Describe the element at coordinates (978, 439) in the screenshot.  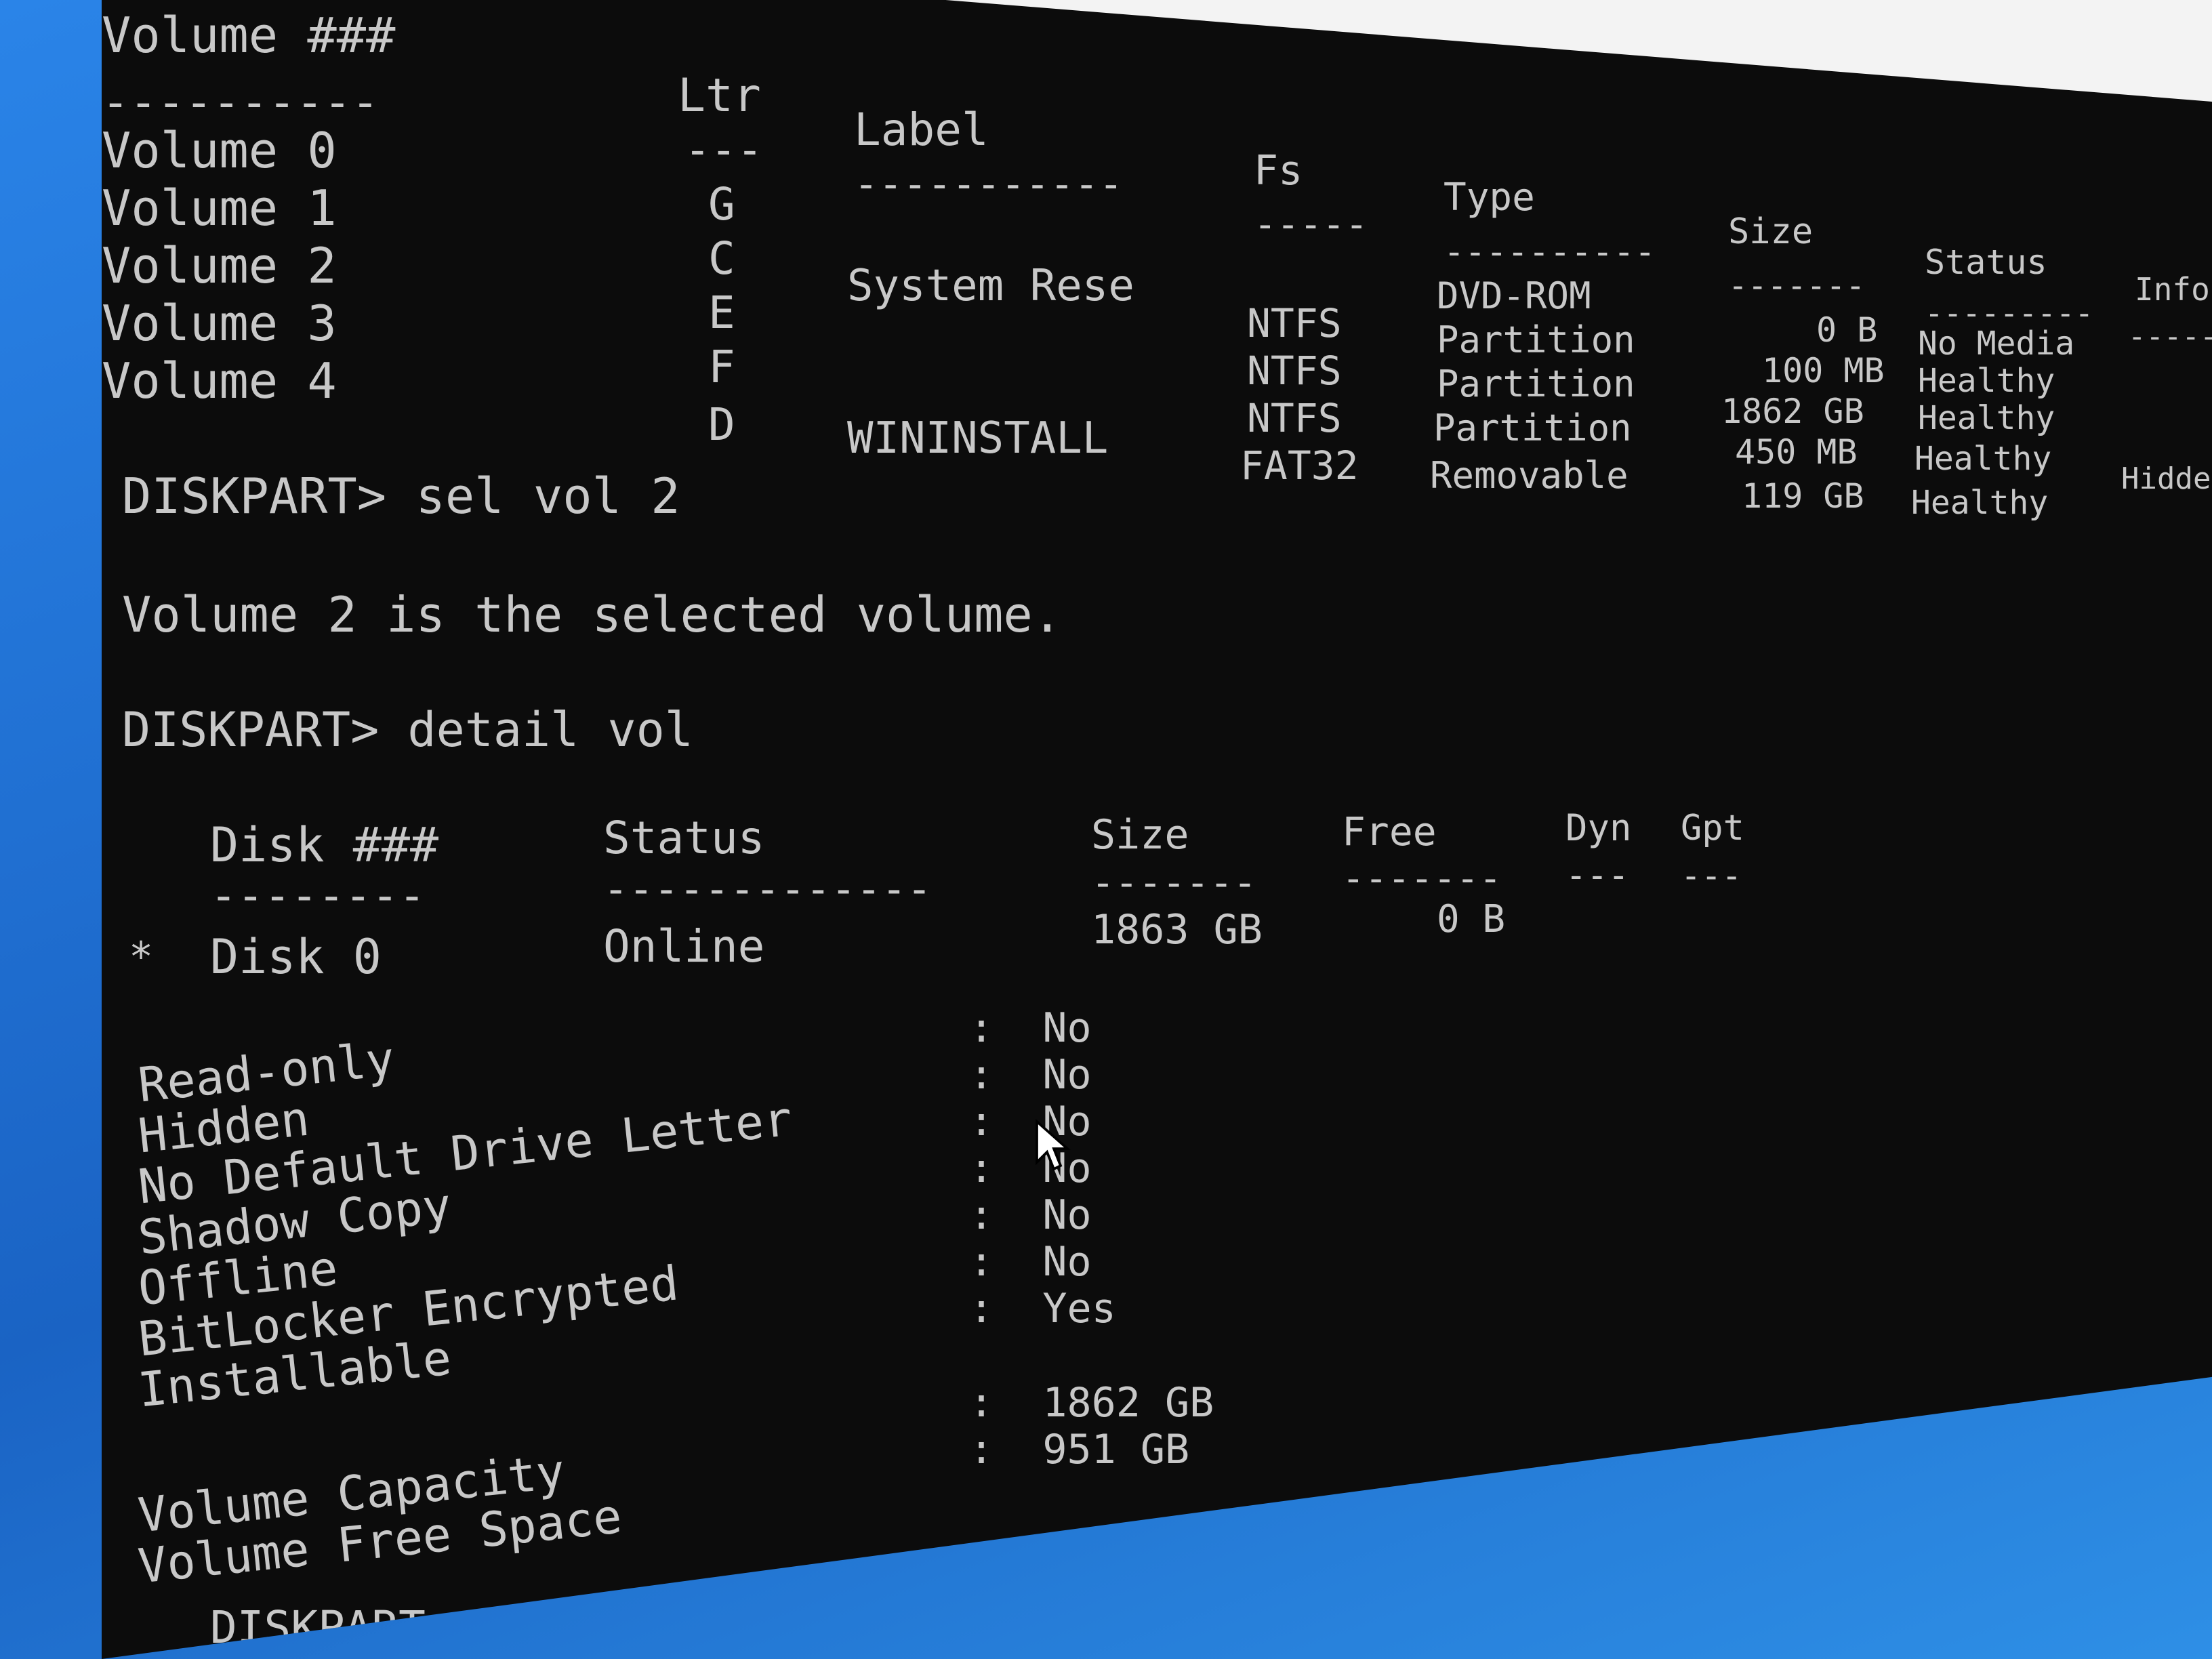
I see `volume-label: WININSTALL` at that location.